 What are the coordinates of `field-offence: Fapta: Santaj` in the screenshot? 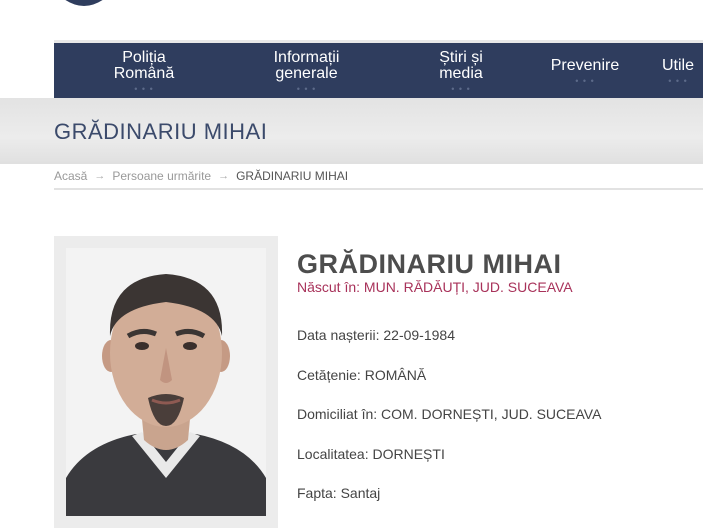 It's located at (339, 493).